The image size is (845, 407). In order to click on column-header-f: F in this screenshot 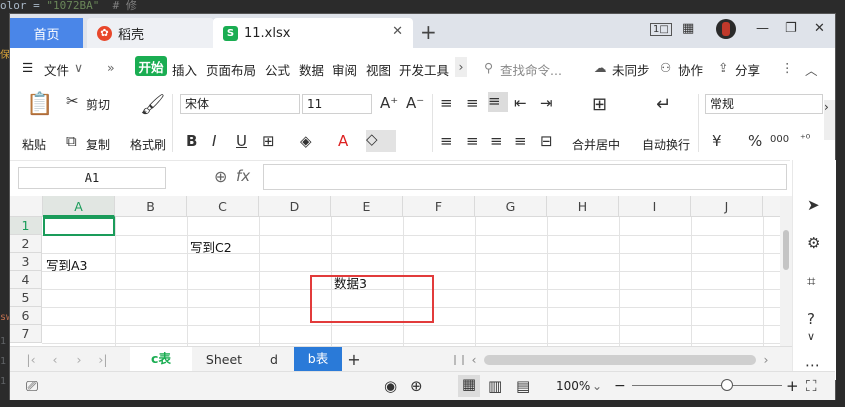, I will do `click(439, 206)`.